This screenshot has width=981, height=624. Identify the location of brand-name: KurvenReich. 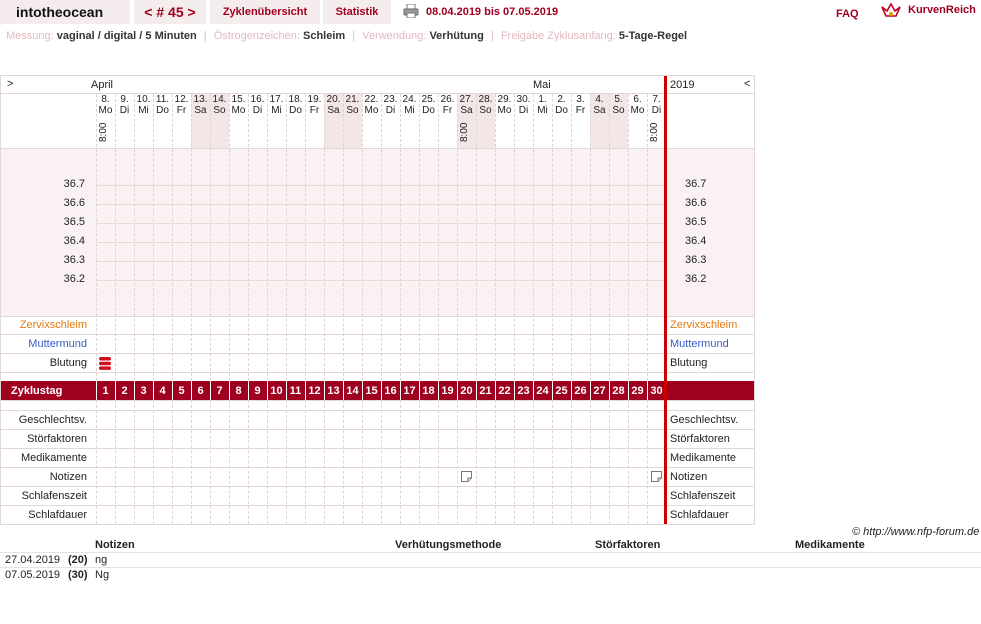
(942, 10).